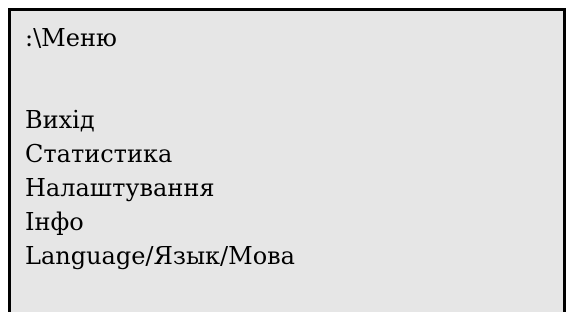 The width and height of the screenshot is (584, 312). I want to click on menu-item-statistics: Статистика, so click(294, 154).